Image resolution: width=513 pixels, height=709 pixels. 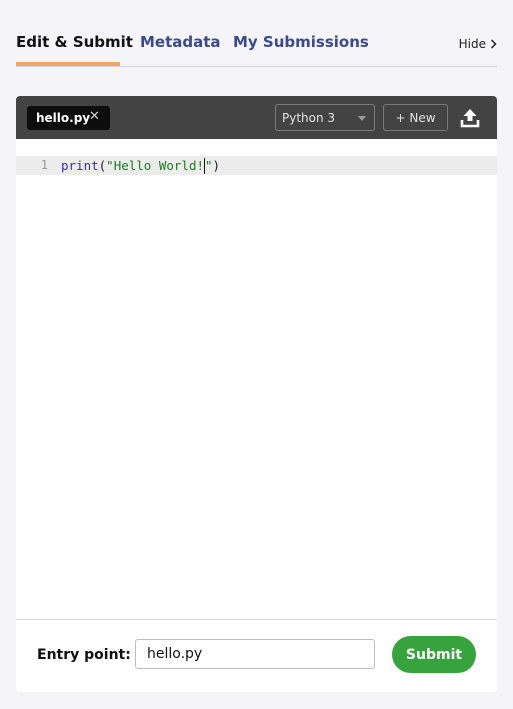 I want to click on entry-point-label: Entry point:, so click(x=84, y=655).